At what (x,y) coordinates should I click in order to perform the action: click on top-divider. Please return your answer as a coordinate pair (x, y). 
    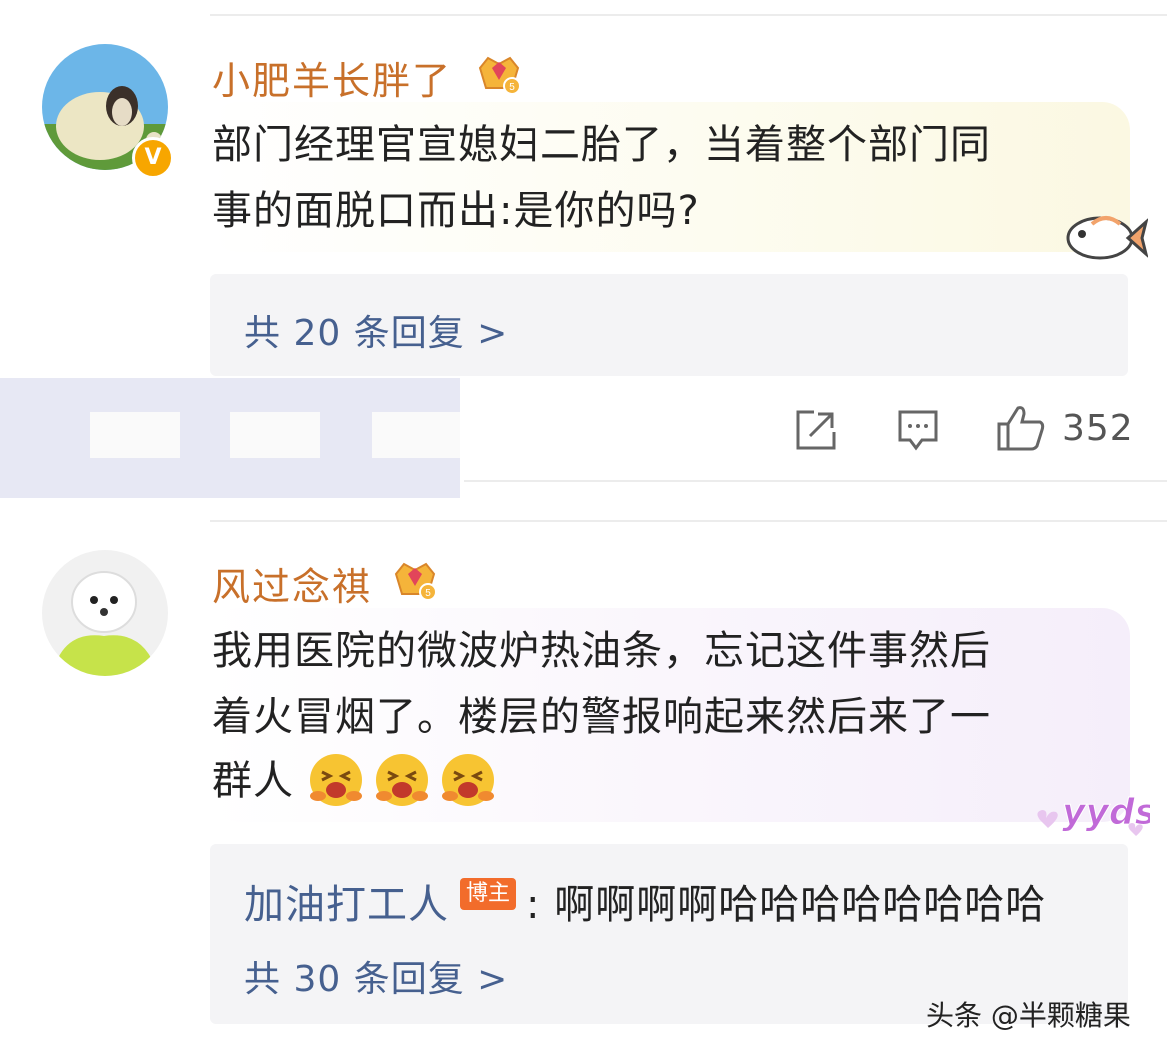
    Looking at the image, I should click on (688, 15).